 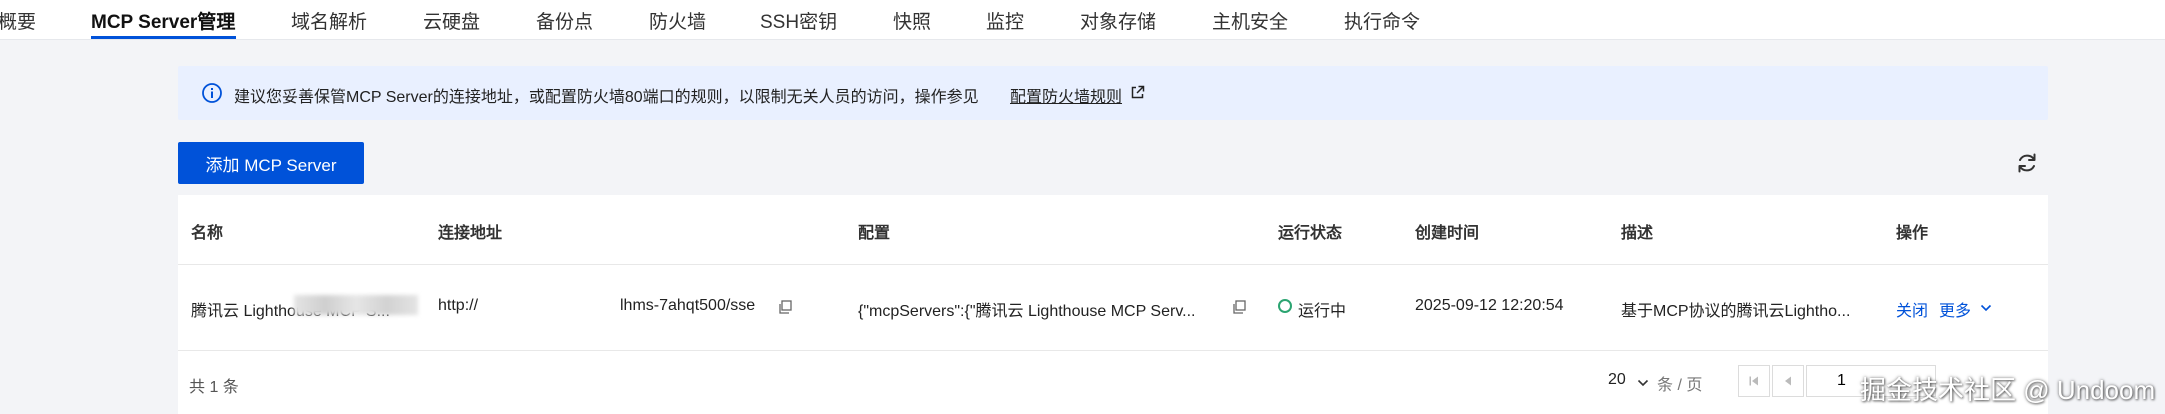 What do you see at coordinates (214, 387) in the screenshot?
I see `total-count: 共 1 条` at bounding box center [214, 387].